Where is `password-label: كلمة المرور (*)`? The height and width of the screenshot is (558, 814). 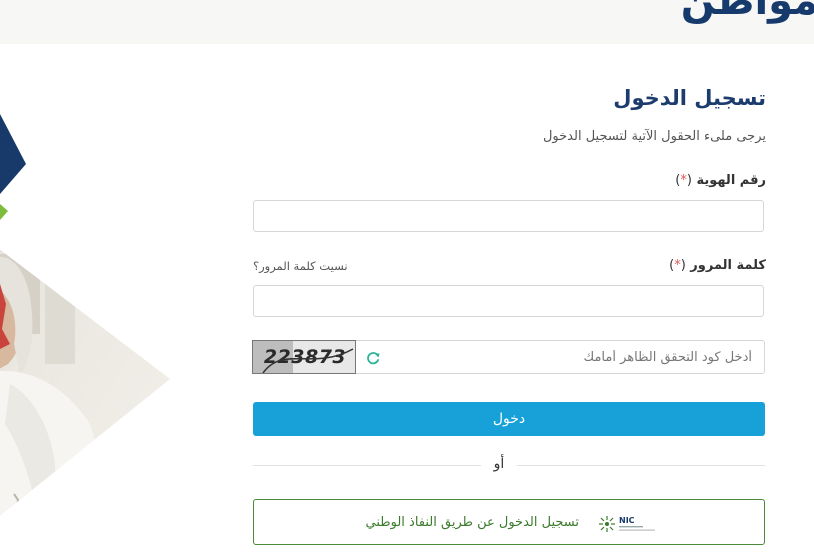 password-label: كلمة المرور (*) is located at coordinates (717, 265).